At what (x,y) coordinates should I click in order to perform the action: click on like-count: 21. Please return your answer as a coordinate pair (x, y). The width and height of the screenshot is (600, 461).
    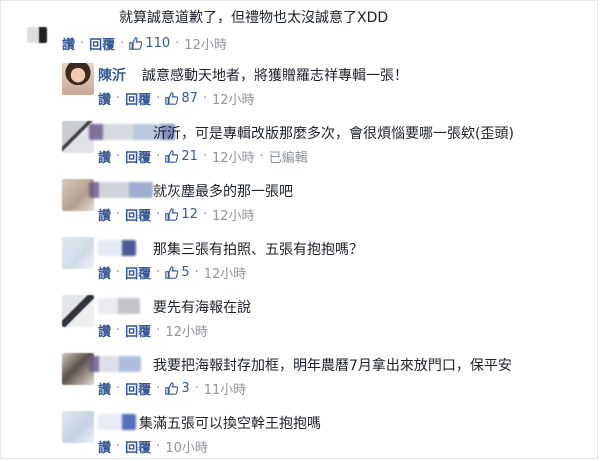
    Looking at the image, I should click on (181, 156).